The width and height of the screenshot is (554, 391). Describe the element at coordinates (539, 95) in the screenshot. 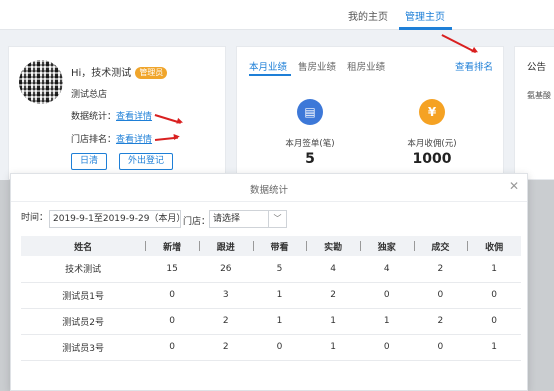

I see `notice-text: 氨基酸` at that location.